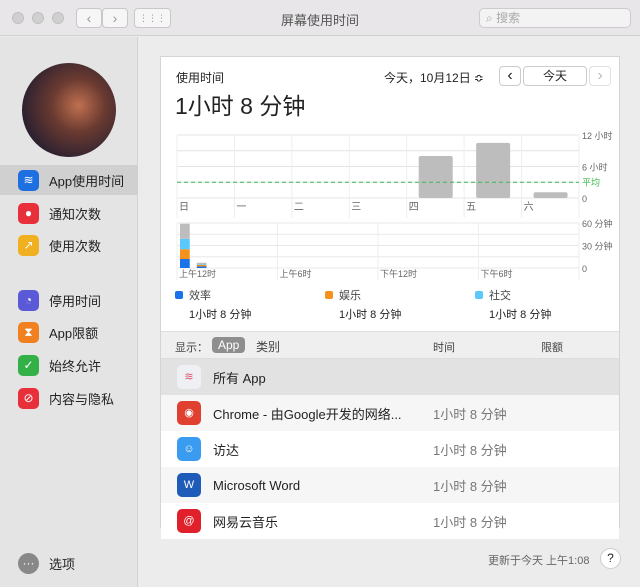 Image resolution: width=640 pixels, height=587 pixels. Describe the element at coordinates (390, 521) in the screenshot. I see `table-row: @ 网易云音乐 1小时 8 分钟` at that location.